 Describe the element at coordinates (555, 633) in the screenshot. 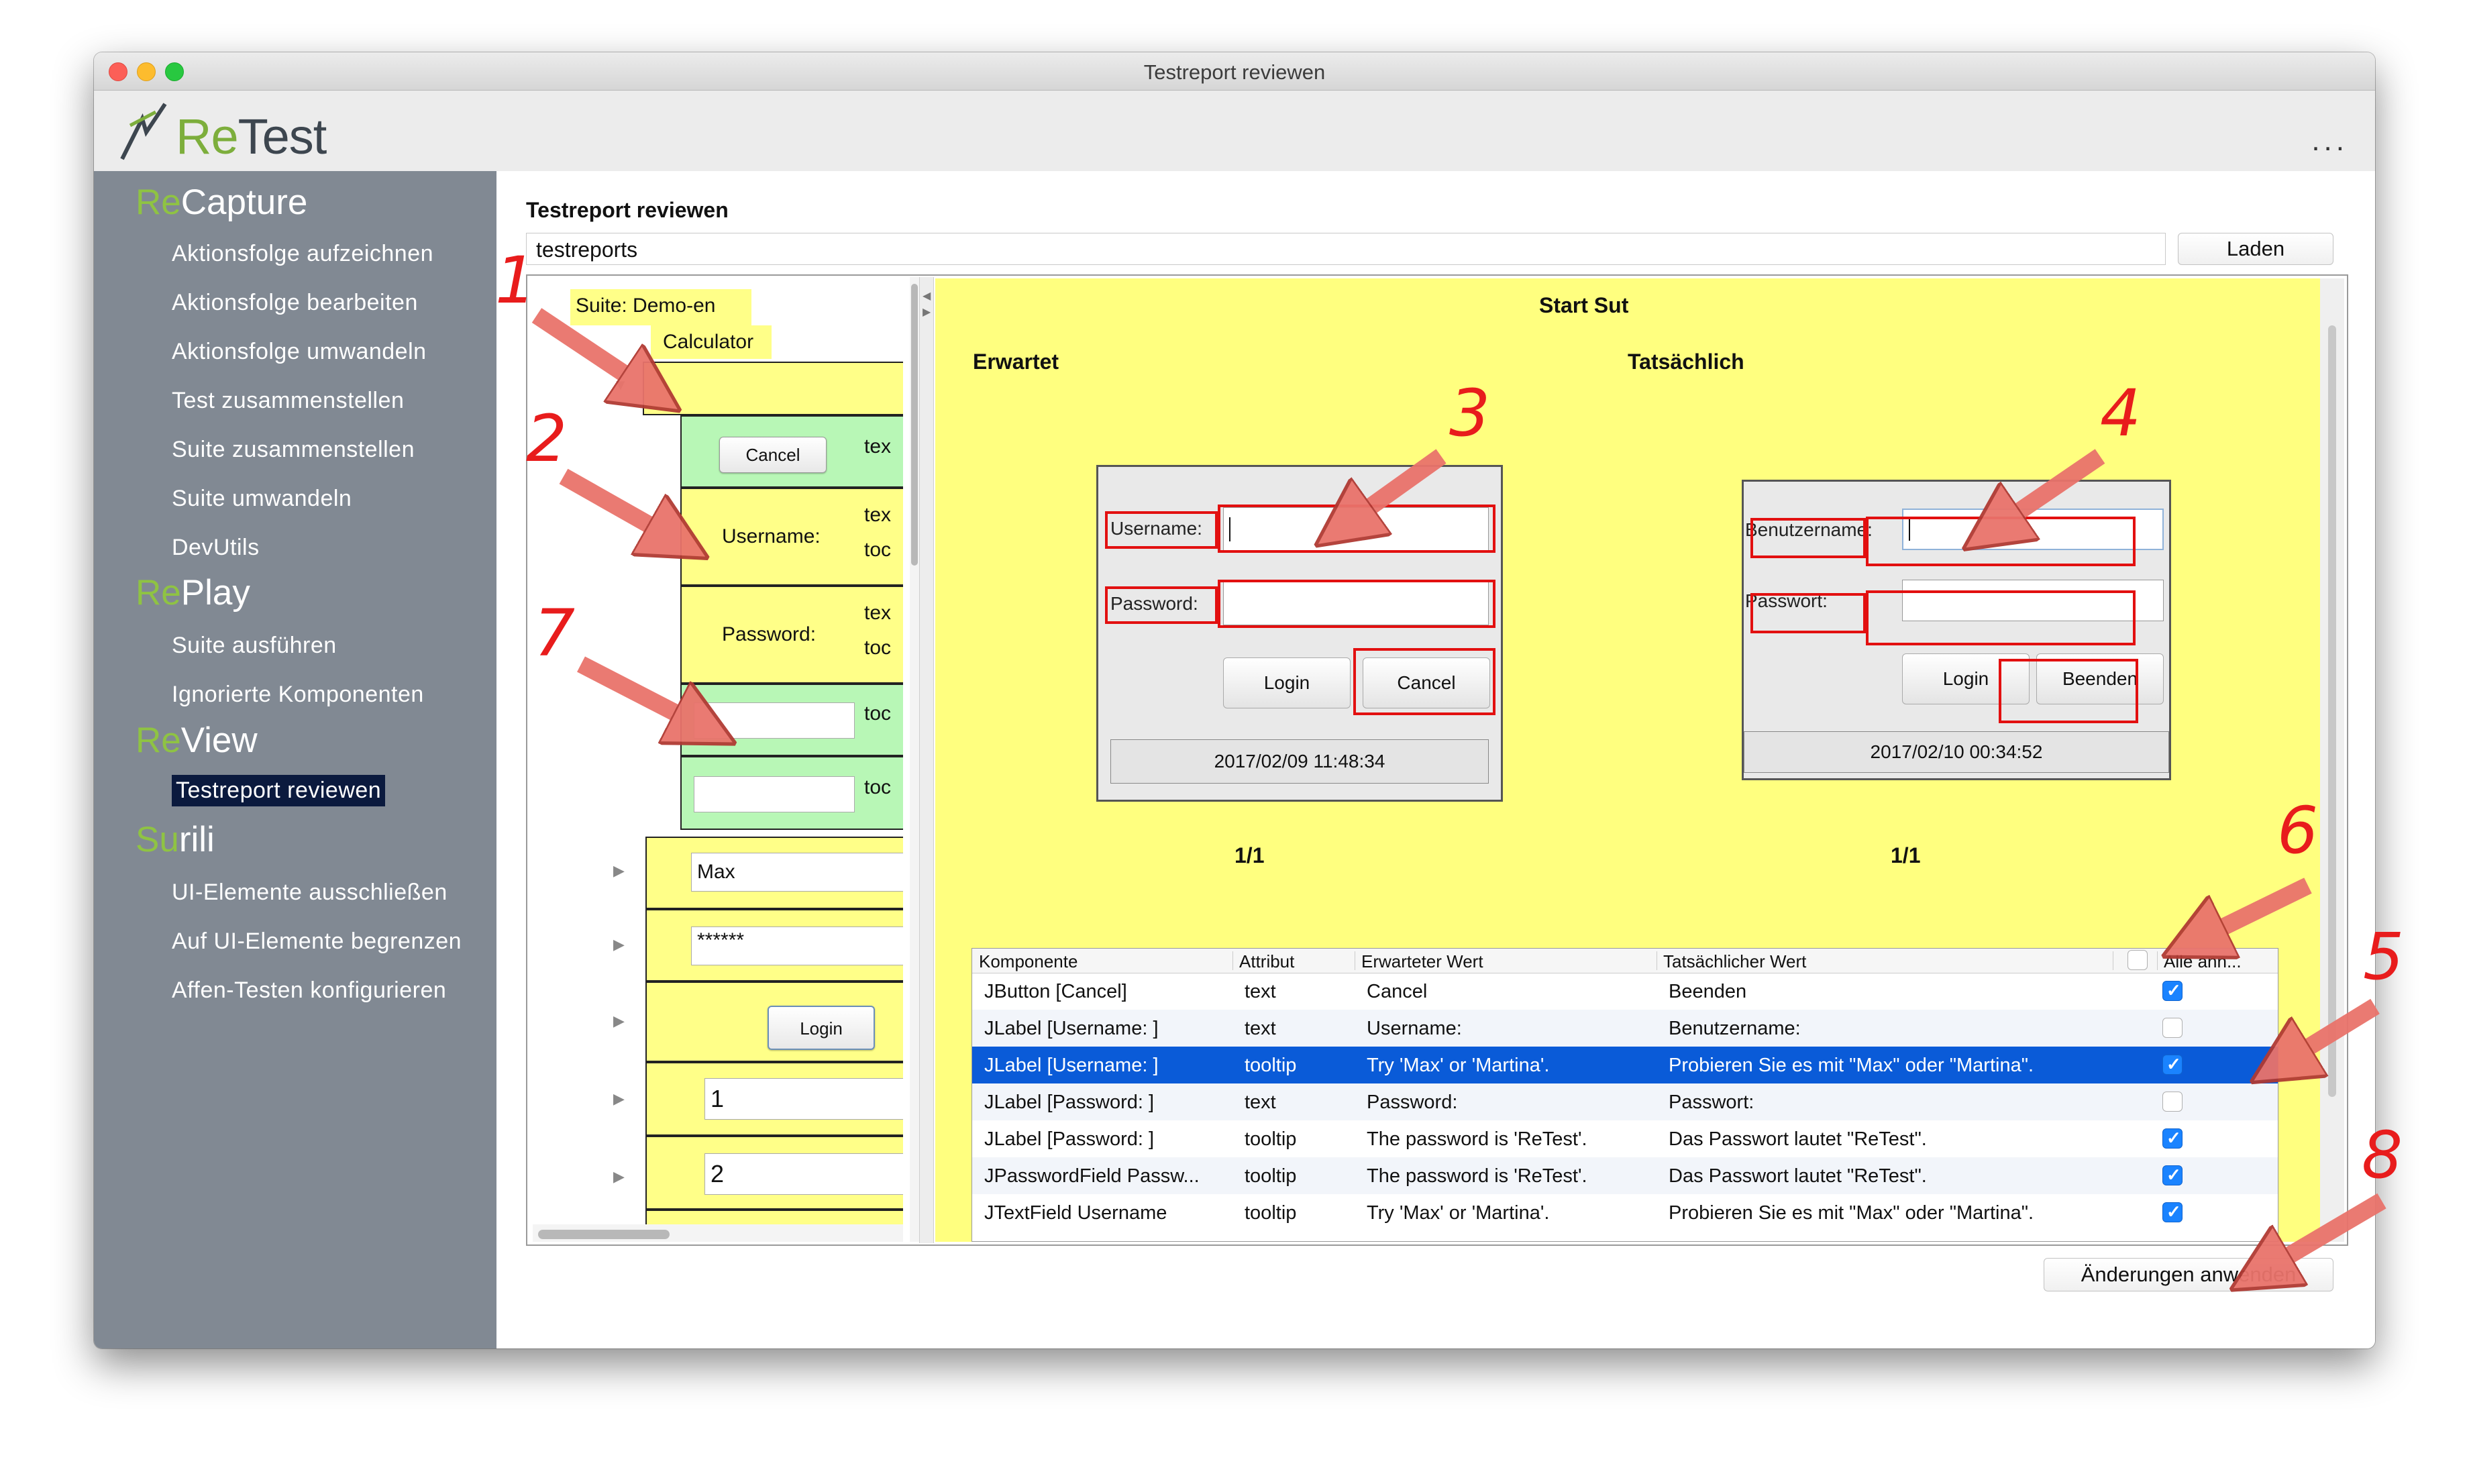

I see `annotation-7: 7` at that location.